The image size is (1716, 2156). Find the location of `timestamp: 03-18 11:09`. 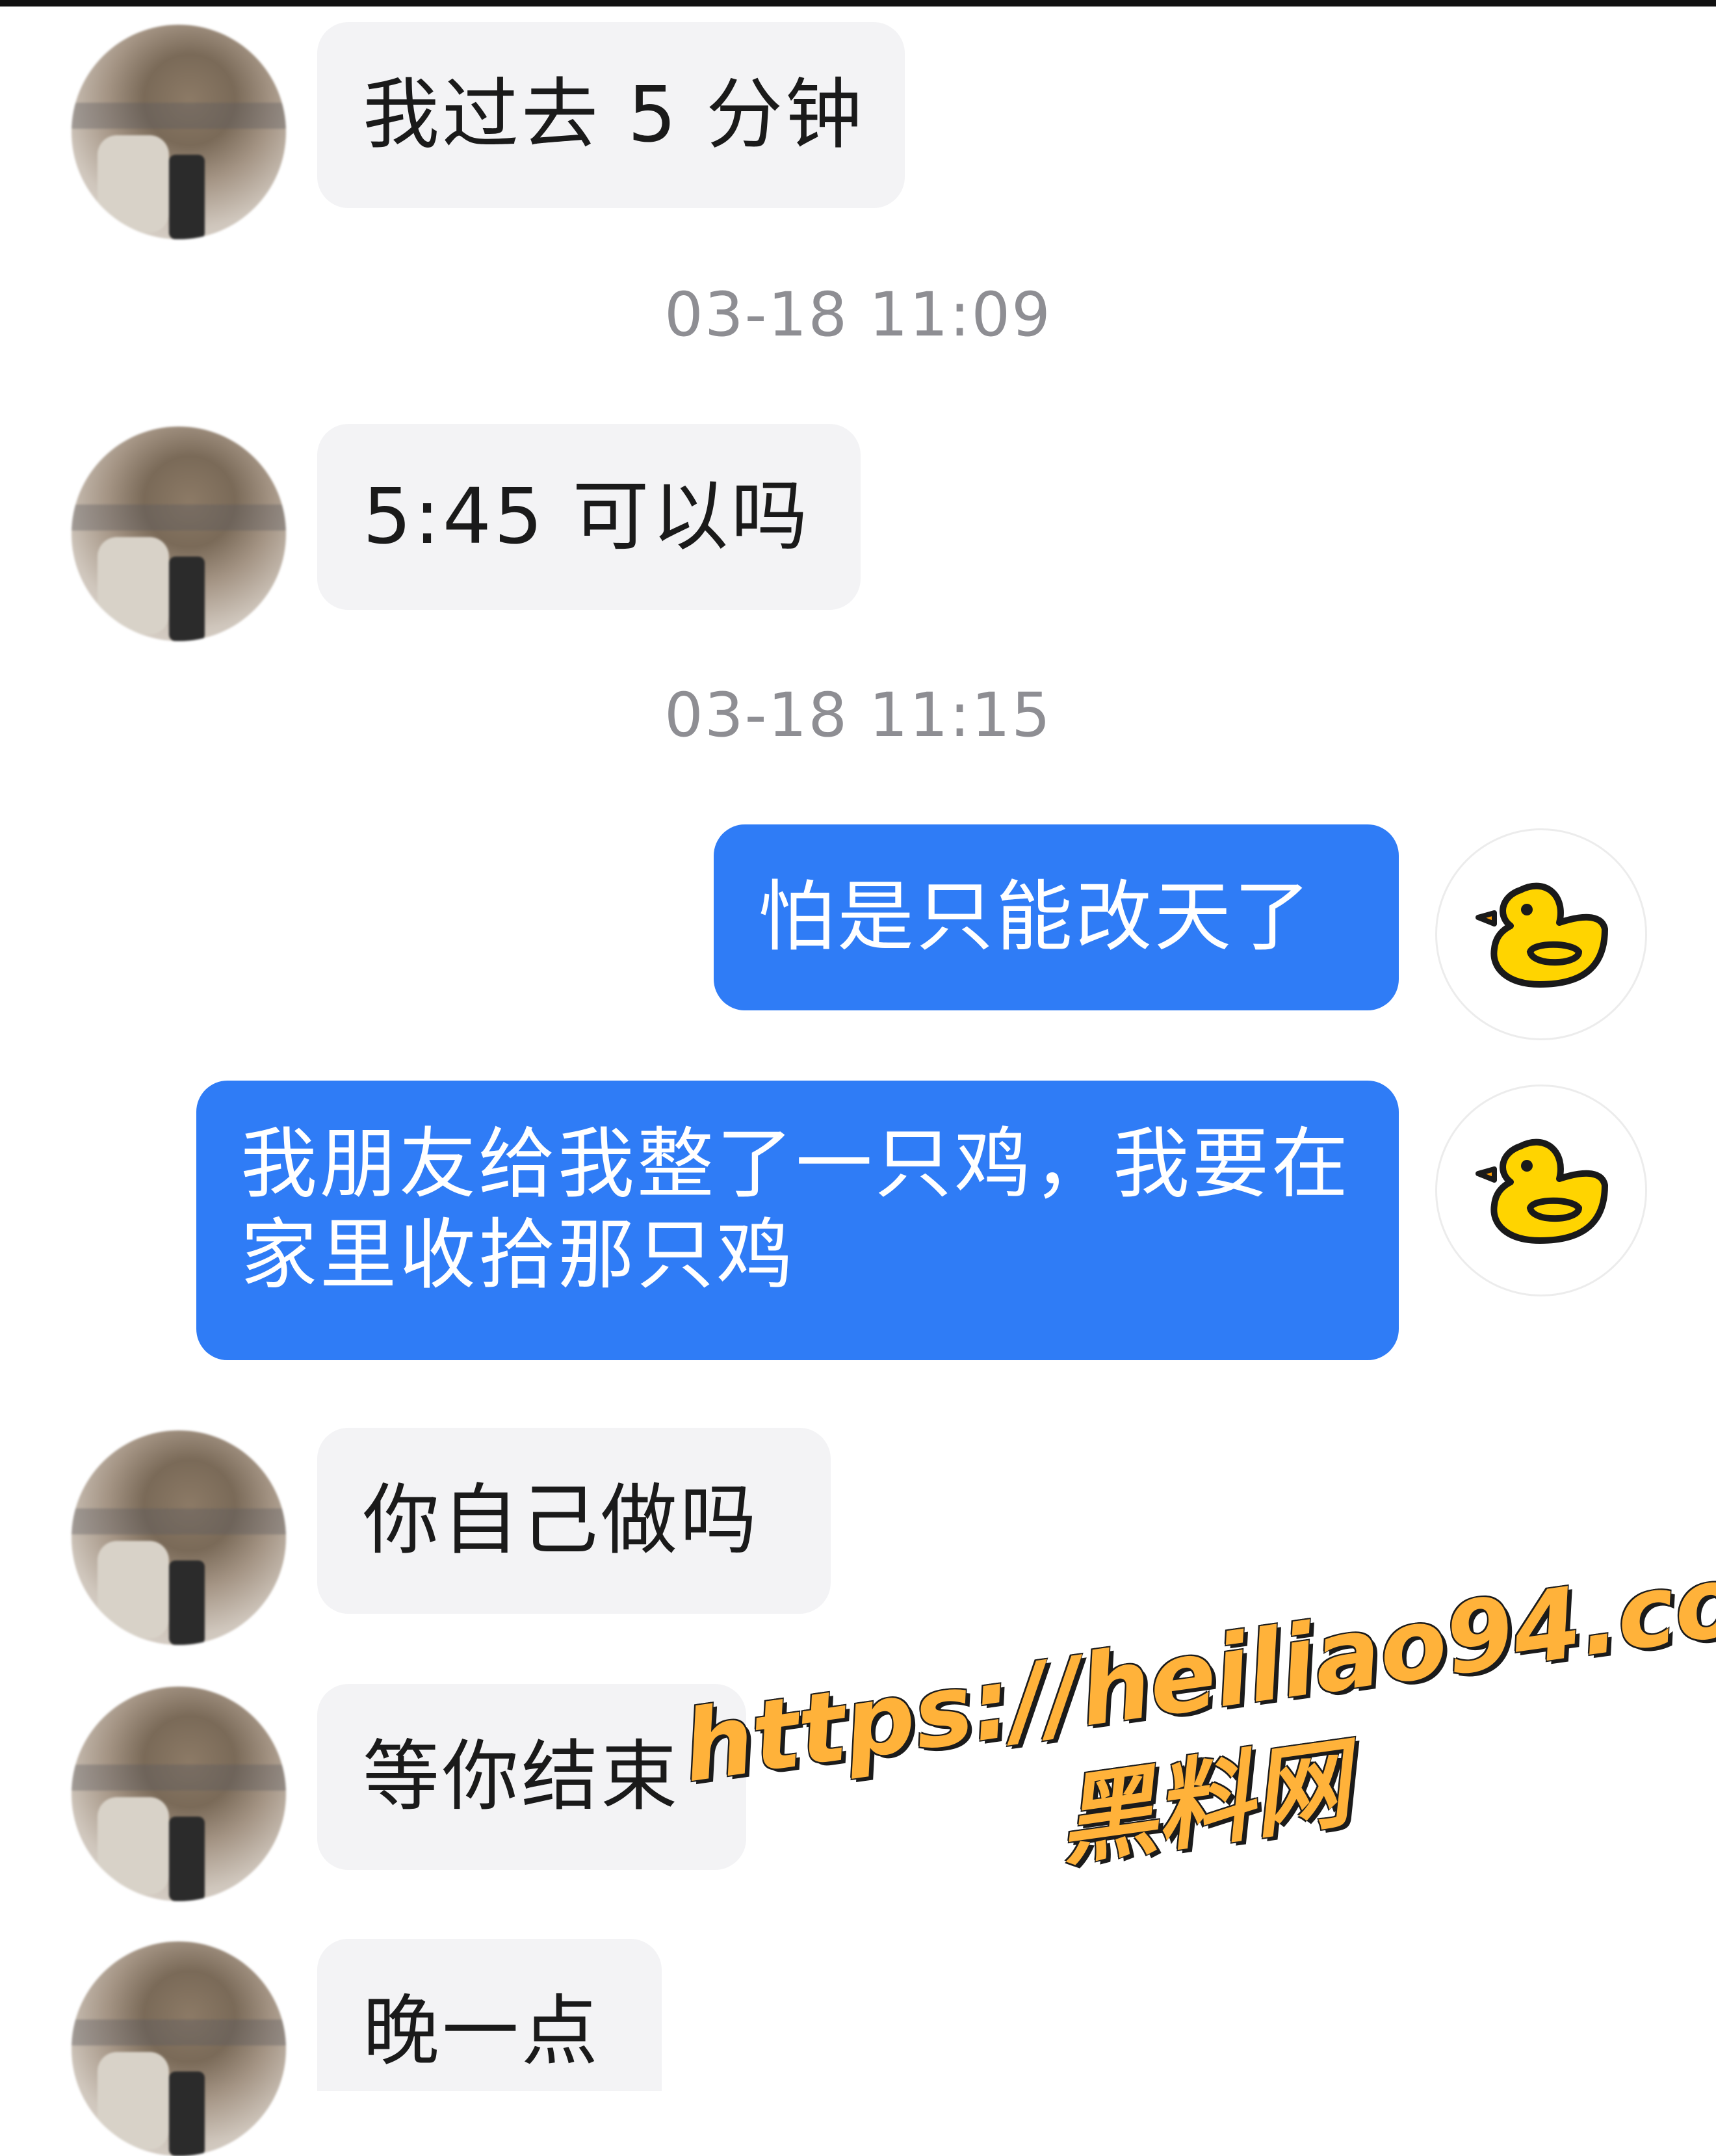

timestamp: 03-18 11:09 is located at coordinates (858, 315).